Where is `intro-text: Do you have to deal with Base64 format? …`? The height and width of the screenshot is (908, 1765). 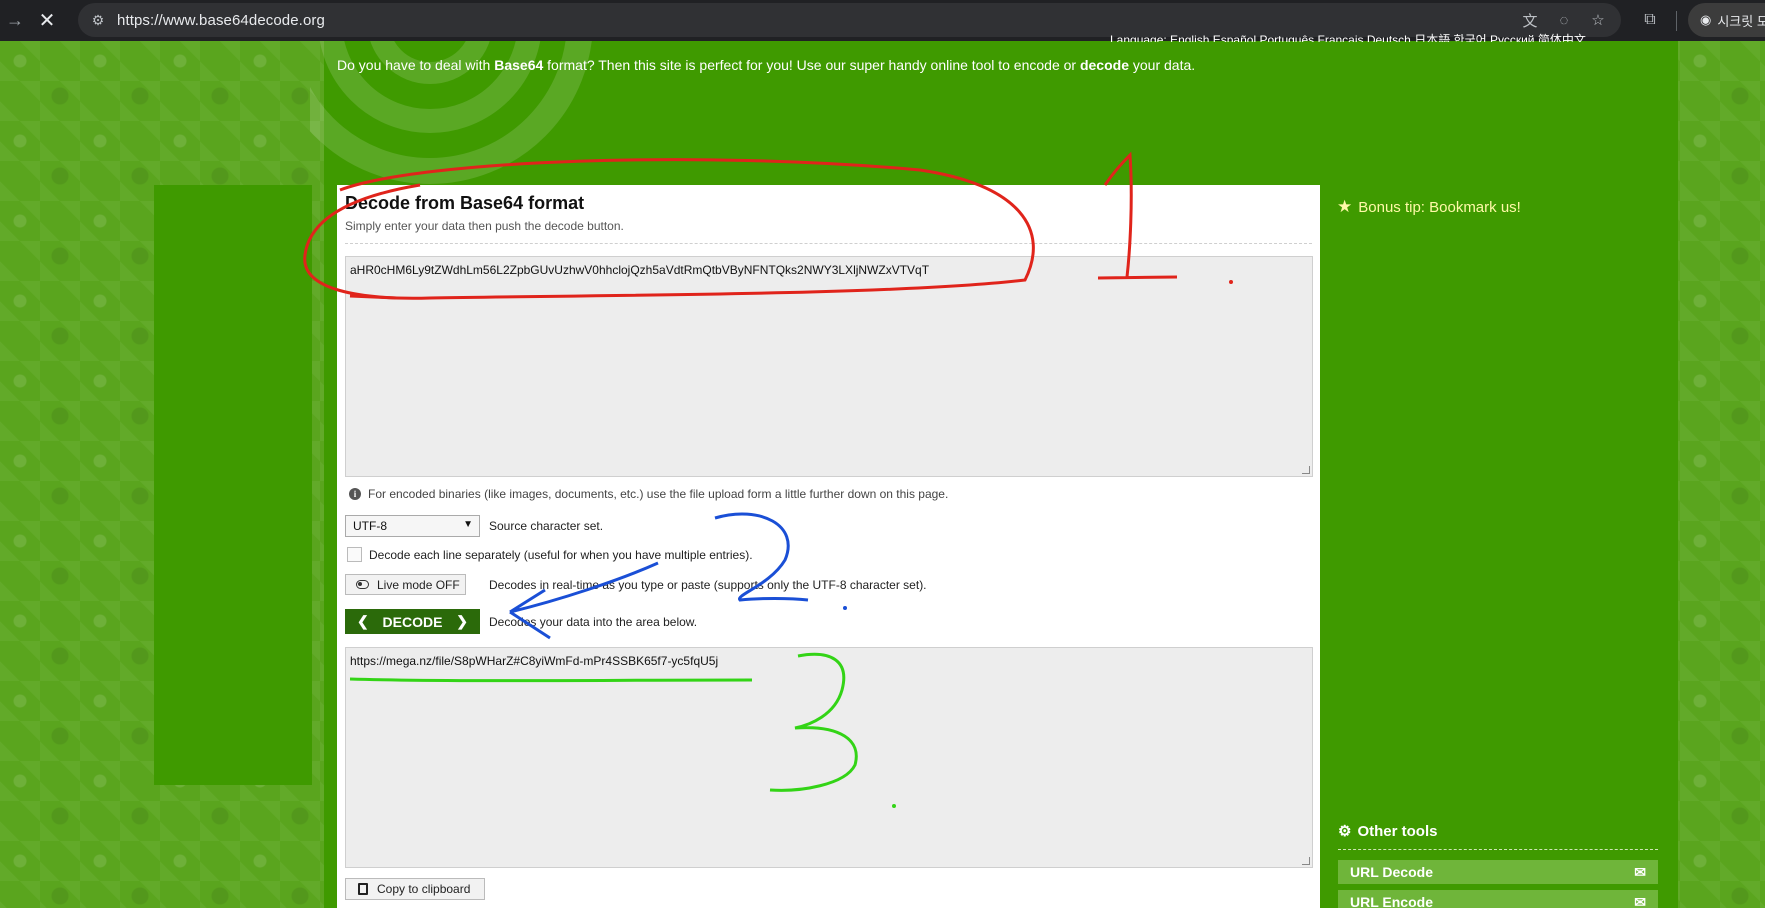
intro-text: Do you have to deal with Base64 format? … is located at coordinates (766, 65).